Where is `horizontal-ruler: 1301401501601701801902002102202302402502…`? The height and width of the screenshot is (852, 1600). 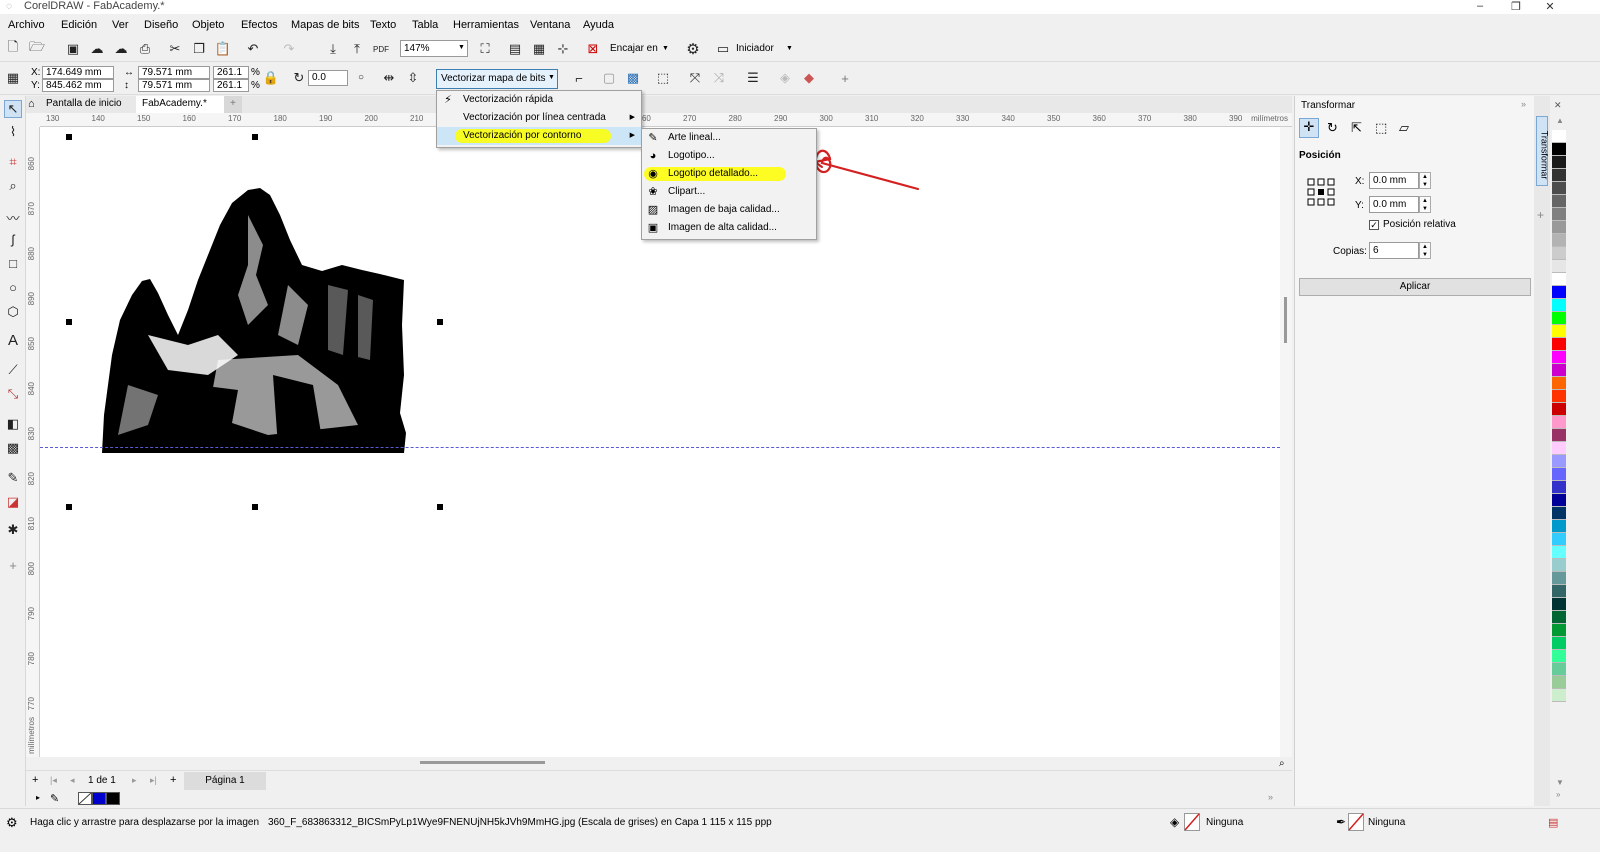 horizontal-ruler: 1301401501601701801902002102202302402502… is located at coordinates (666, 120).